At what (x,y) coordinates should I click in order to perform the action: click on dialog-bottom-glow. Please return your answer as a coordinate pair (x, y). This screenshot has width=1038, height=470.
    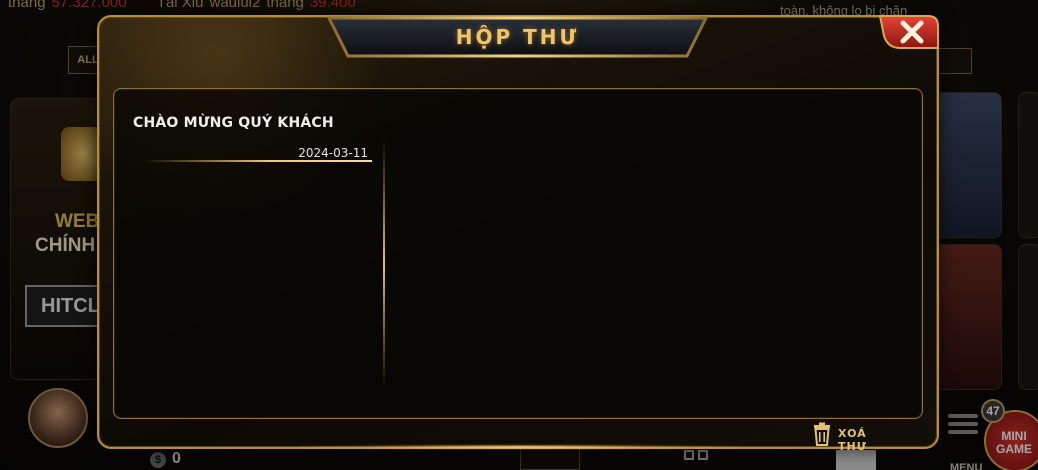
    Looking at the image, I should click on (520, 447).